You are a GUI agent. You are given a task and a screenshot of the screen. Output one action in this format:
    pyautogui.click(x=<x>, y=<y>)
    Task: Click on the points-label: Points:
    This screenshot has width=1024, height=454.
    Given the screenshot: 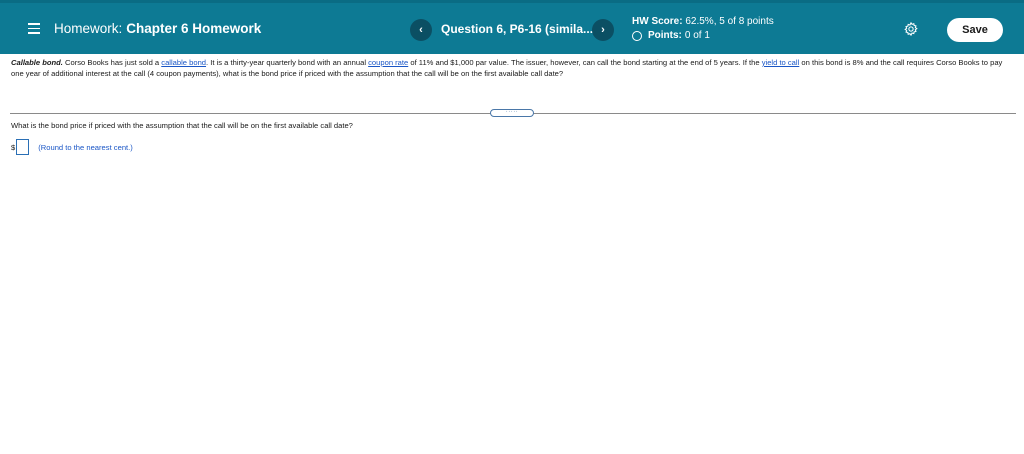 What is the action you would take?
    pyautogui.click(x=665, y=35)
    